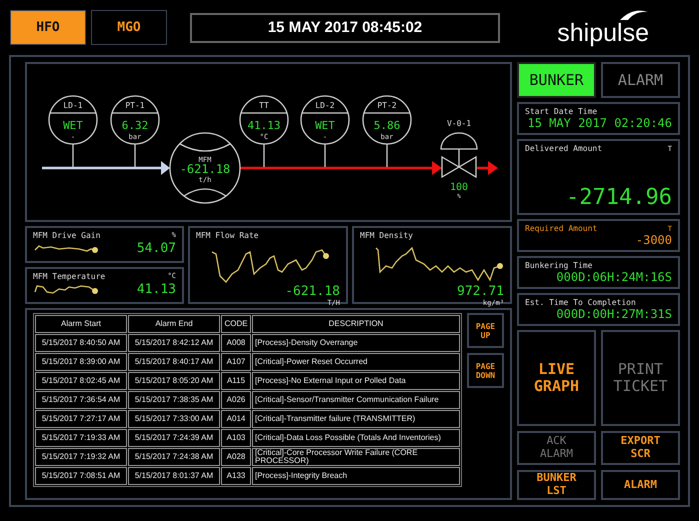  Describe the element at coordinates (356, 400) in the screenshot. I see `table-cell: [Critical]-Sensor/Transmitter Communication Failure` at that location.